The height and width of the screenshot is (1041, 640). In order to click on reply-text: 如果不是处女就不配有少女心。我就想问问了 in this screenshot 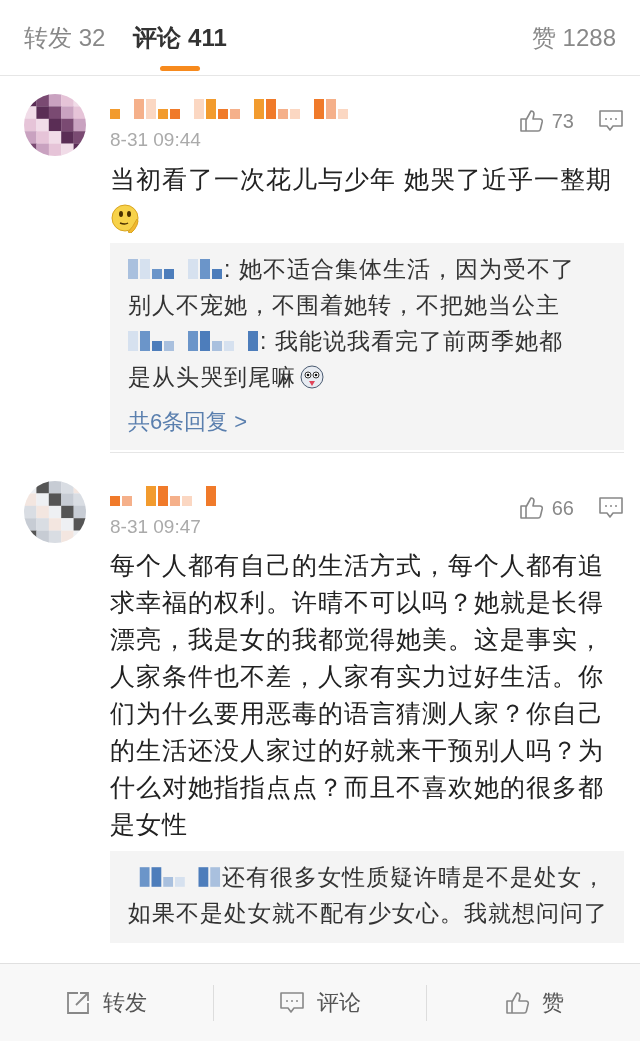, I will do `click(368, 913)`.